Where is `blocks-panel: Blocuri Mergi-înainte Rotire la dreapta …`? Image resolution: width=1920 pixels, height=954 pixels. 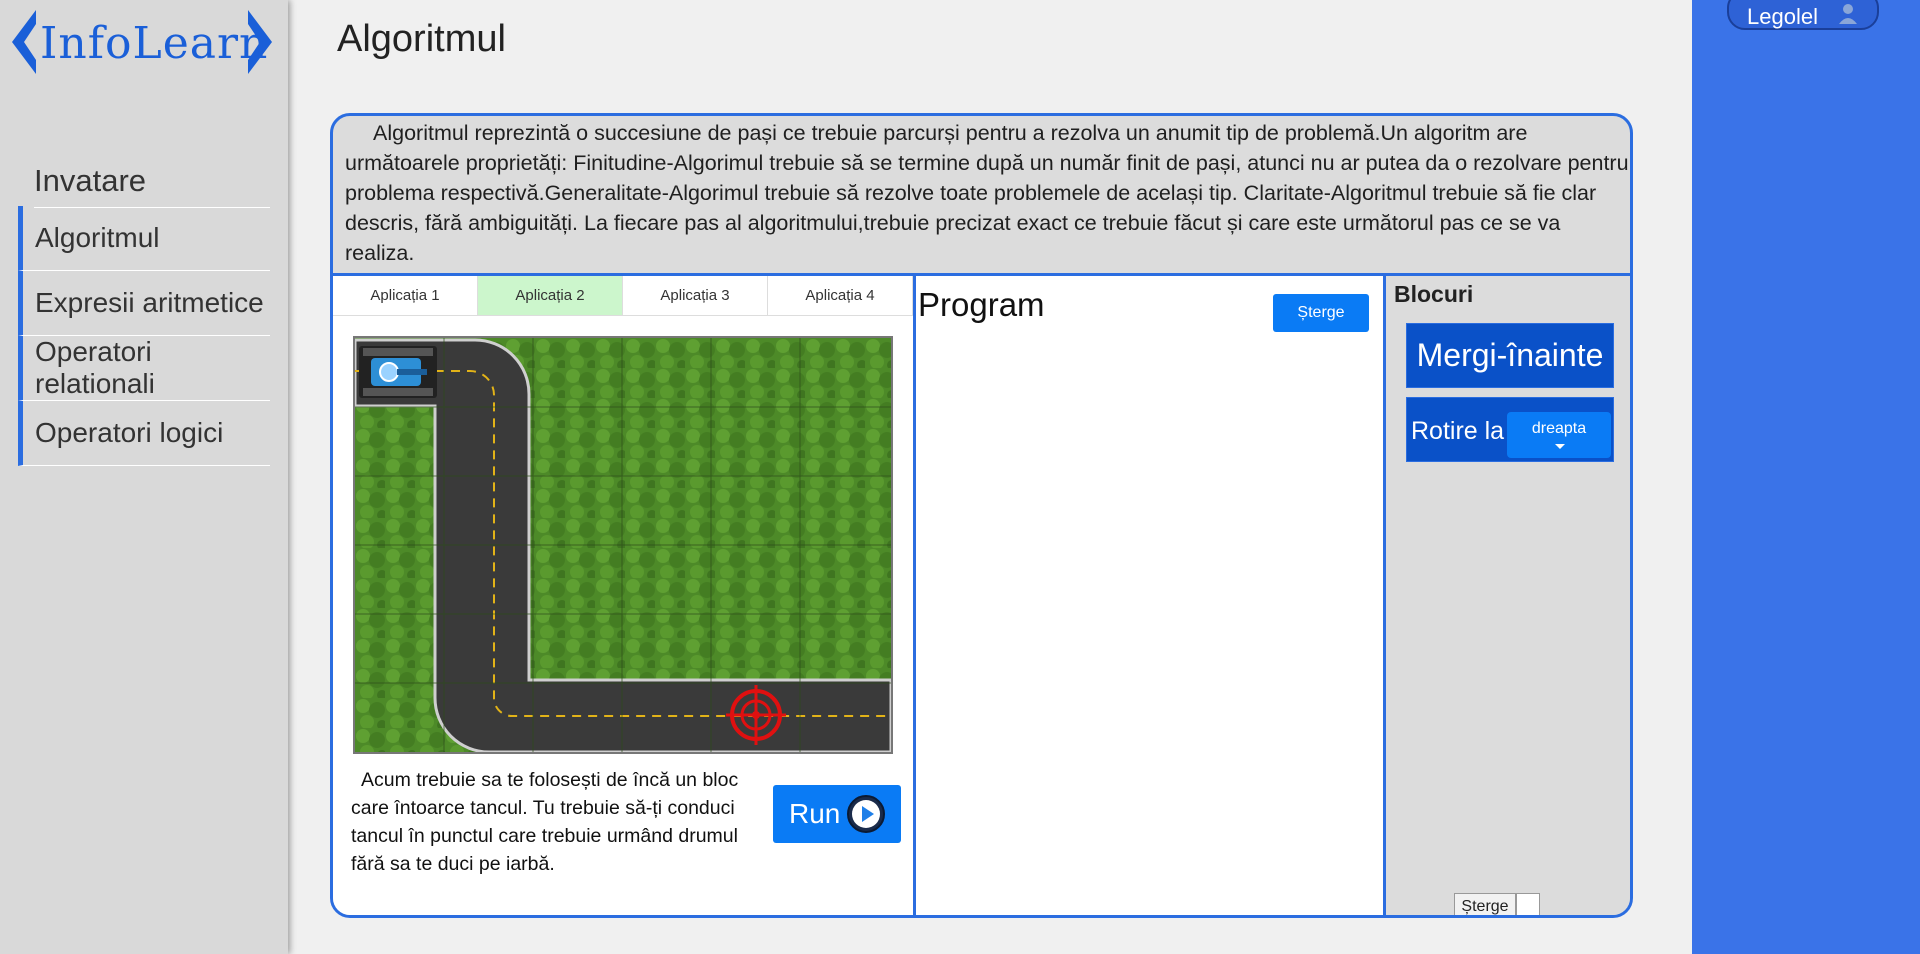 blocks-panel: Blocuri Mergi-înainte Rotire la dreapta … is located at coordinates (1508, 594).